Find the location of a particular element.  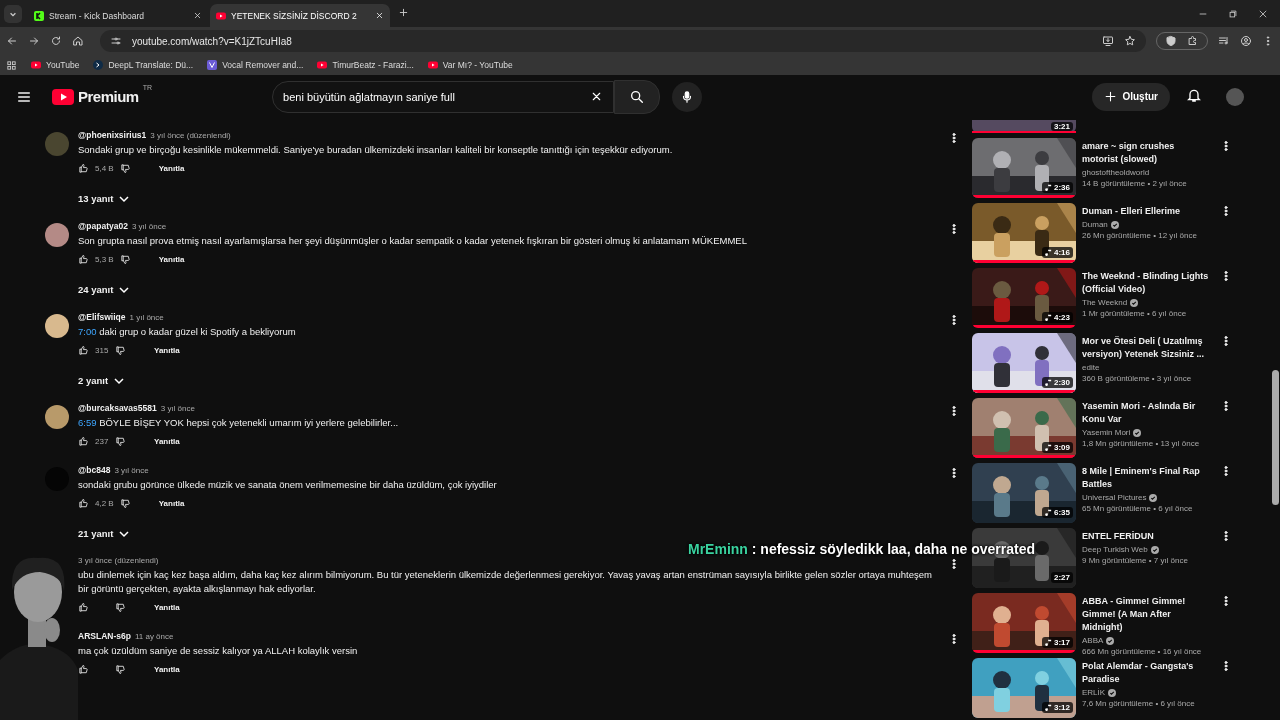

create-button: Oluştur is located at coordinates (1131, 96).